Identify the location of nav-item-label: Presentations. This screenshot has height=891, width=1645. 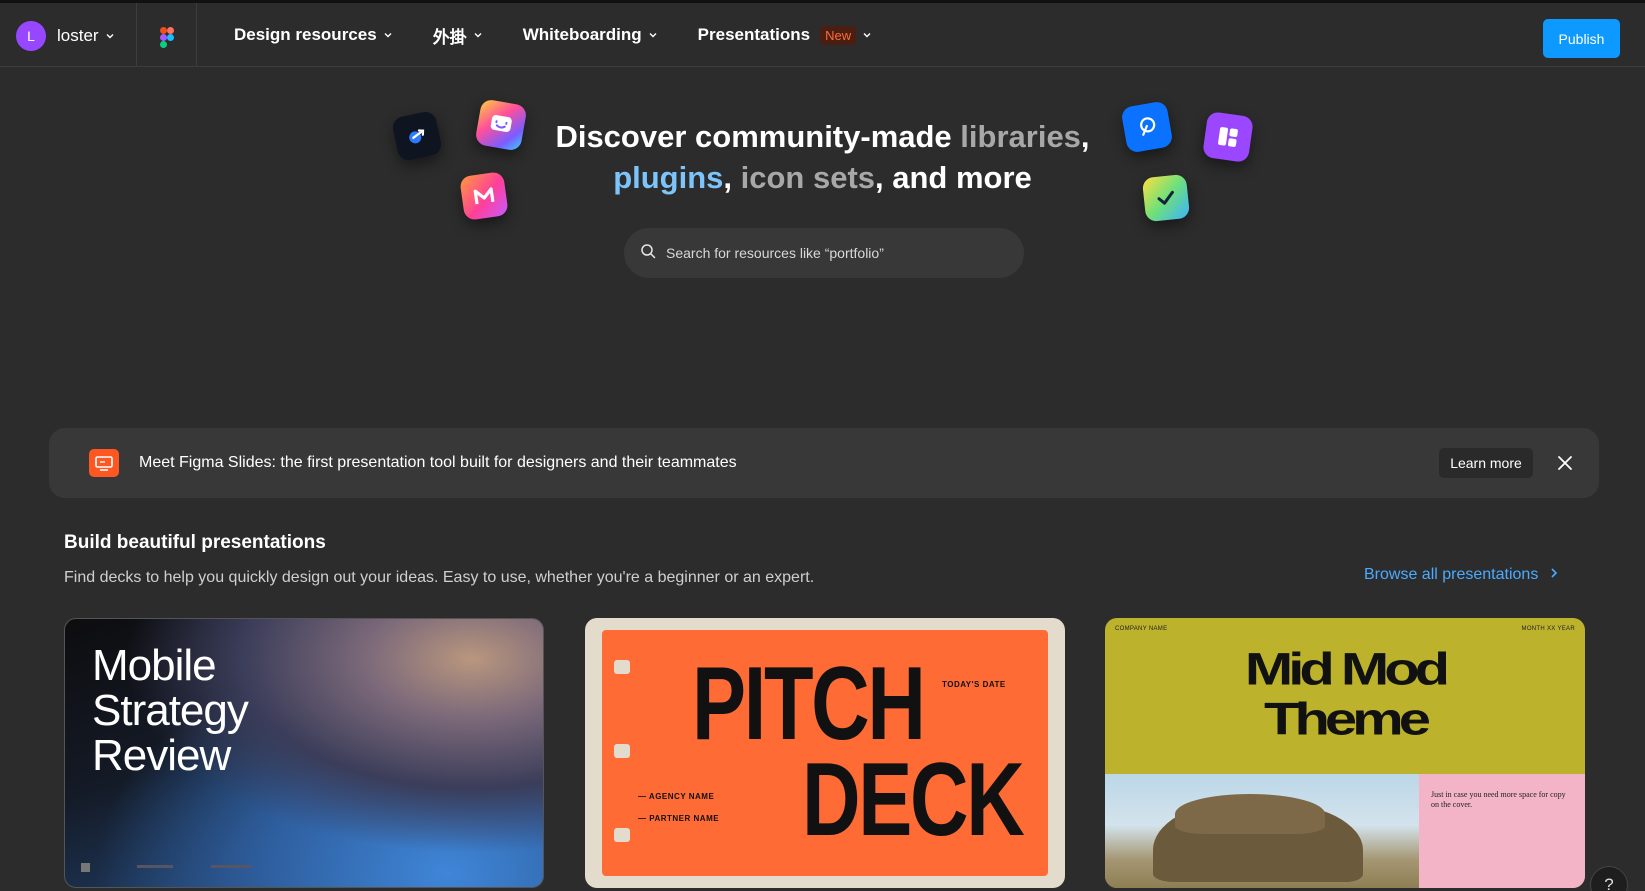
(754, 34).